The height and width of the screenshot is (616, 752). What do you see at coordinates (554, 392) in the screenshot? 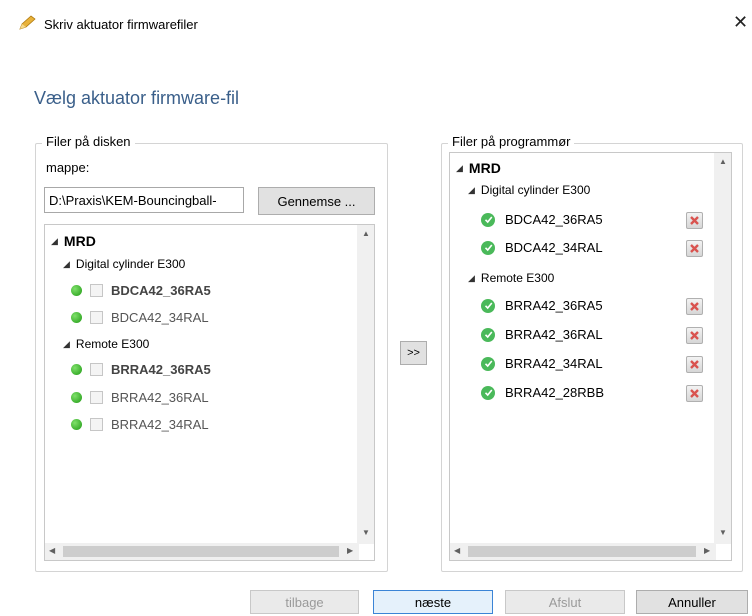
I see `file-name: BRRA42_28RBB` at bounding box center [554, 392].